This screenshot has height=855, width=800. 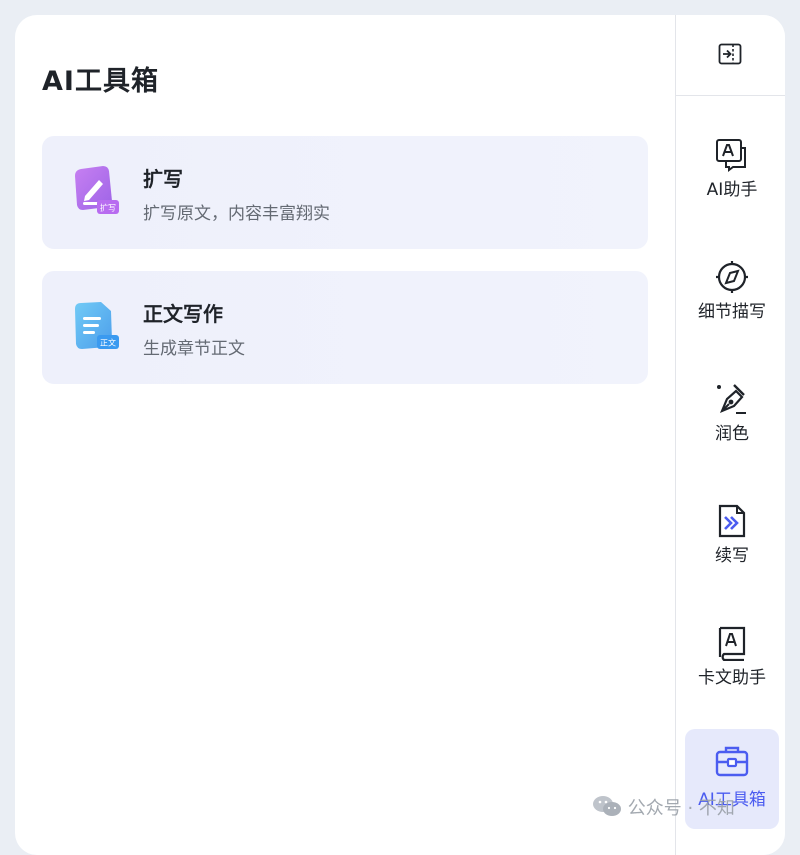 What do you see at coordinates (163, 179) in the screenshot?
I see `card-title: 扩写` at bounding box center [163, 179].